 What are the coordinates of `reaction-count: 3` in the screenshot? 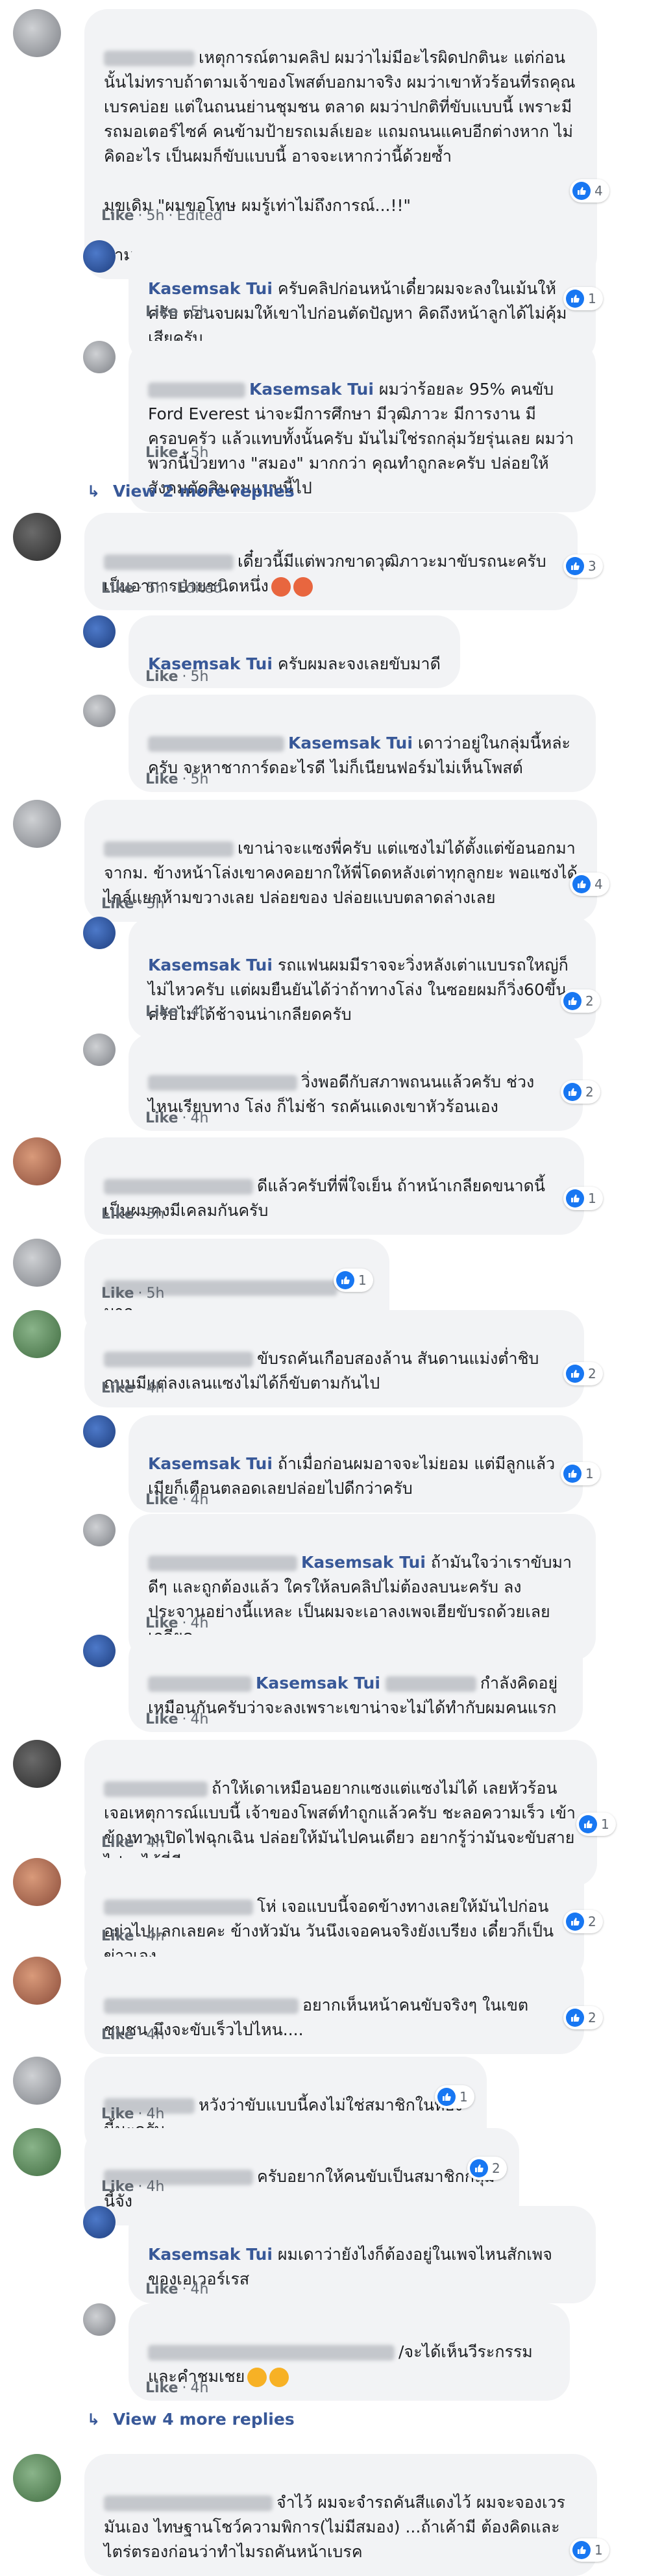 It's located at (583, 566).